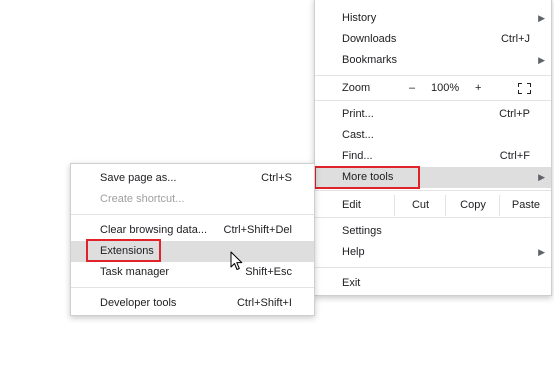 Image resolution: width=554 pixels, height=369 pixels. What do you see at coordinates (192, 272) in the screenshot?
I see `submenu-item-task-manager: Task manager Shift+Esc` at bounding box center [192, 272].